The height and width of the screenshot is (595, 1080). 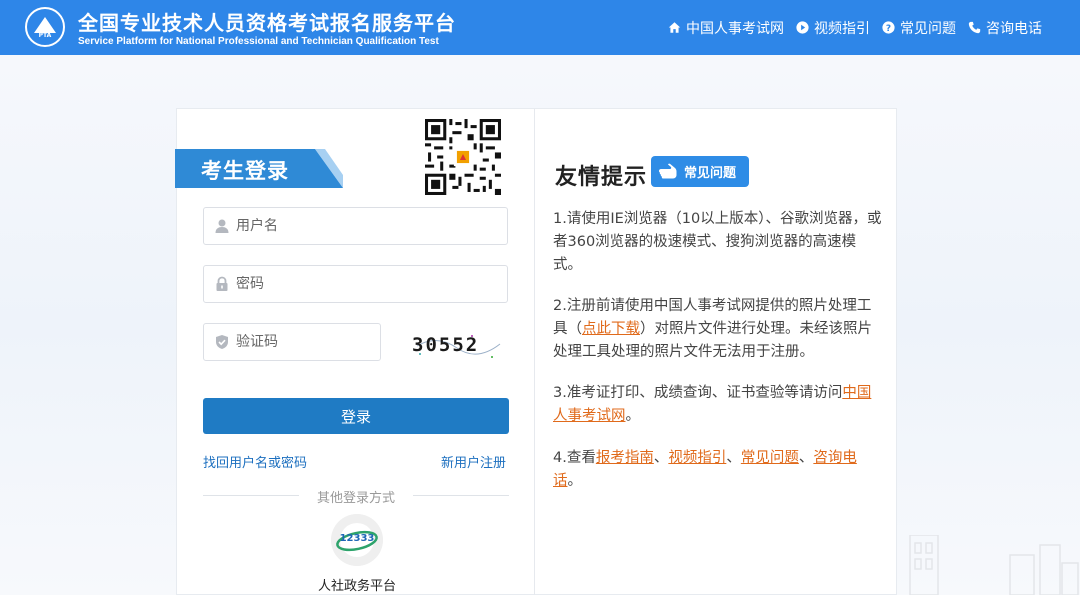 What do you see at coordinates (366, 284) in the screenshot?
I see `password-input` at bounding box center [366, 284].